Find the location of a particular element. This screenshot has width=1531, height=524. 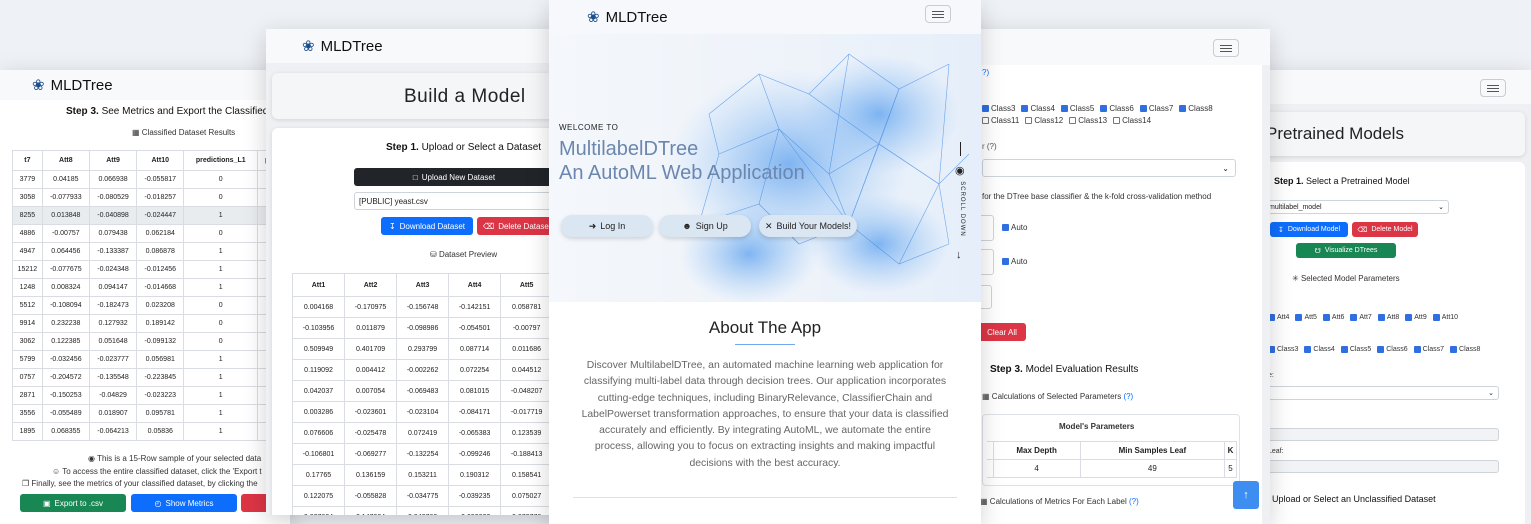

hero-subtitle: An AutoML Web Application is located at coordinates (682, 173).